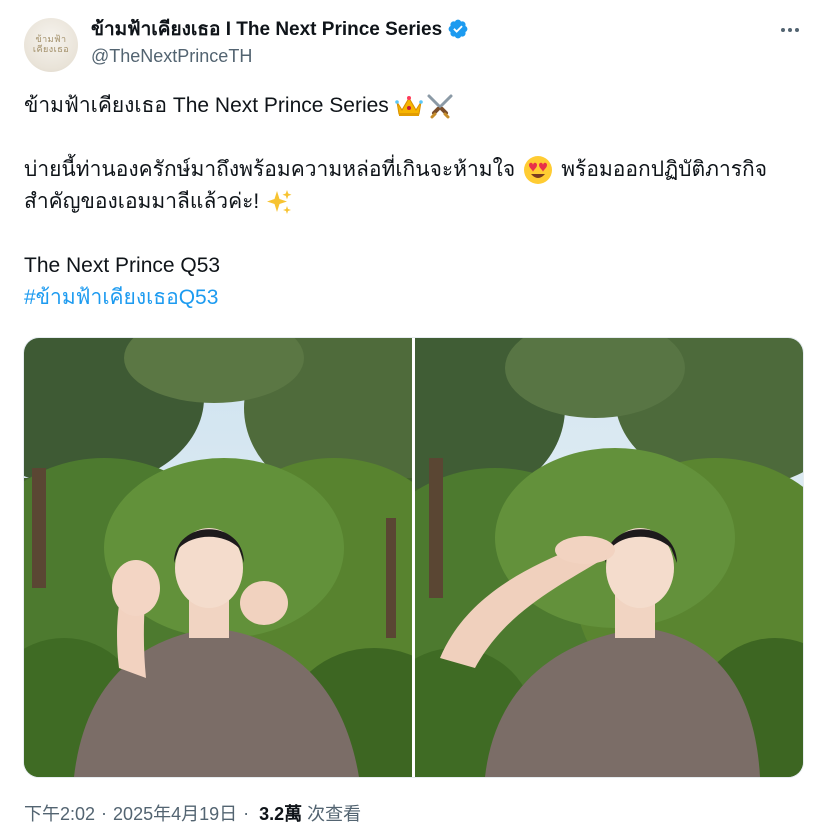 The height and width of the screenshot is (830, 823). I want to click on avatar-logo-text: ข้ามฟ้า เคียงเธอ, so click(51, 45).